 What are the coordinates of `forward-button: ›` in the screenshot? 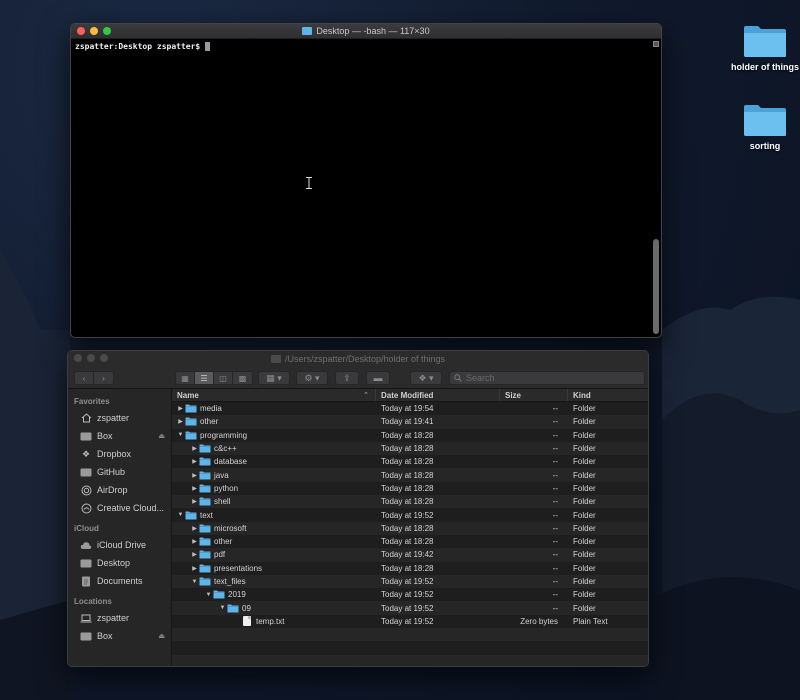 It's located at (103, 378).